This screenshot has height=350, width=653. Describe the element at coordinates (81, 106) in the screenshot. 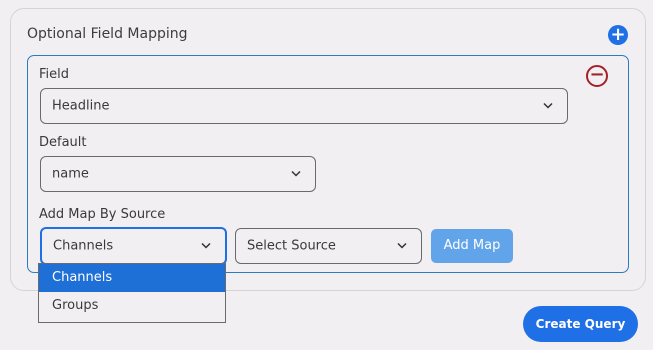

I see `field-select-value: Headline` at that location.